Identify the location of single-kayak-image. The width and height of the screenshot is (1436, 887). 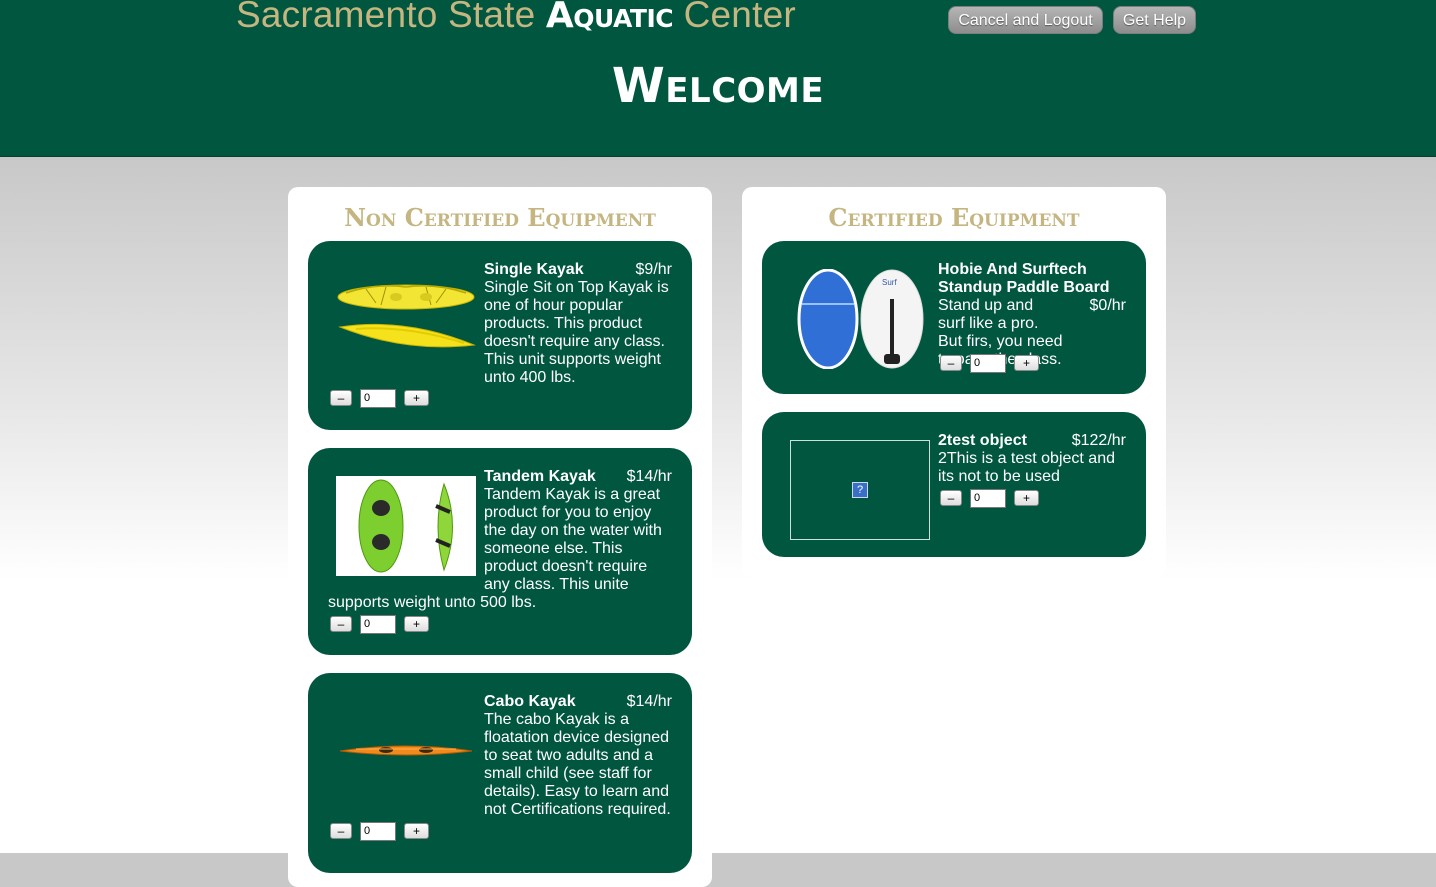
(406, 316).